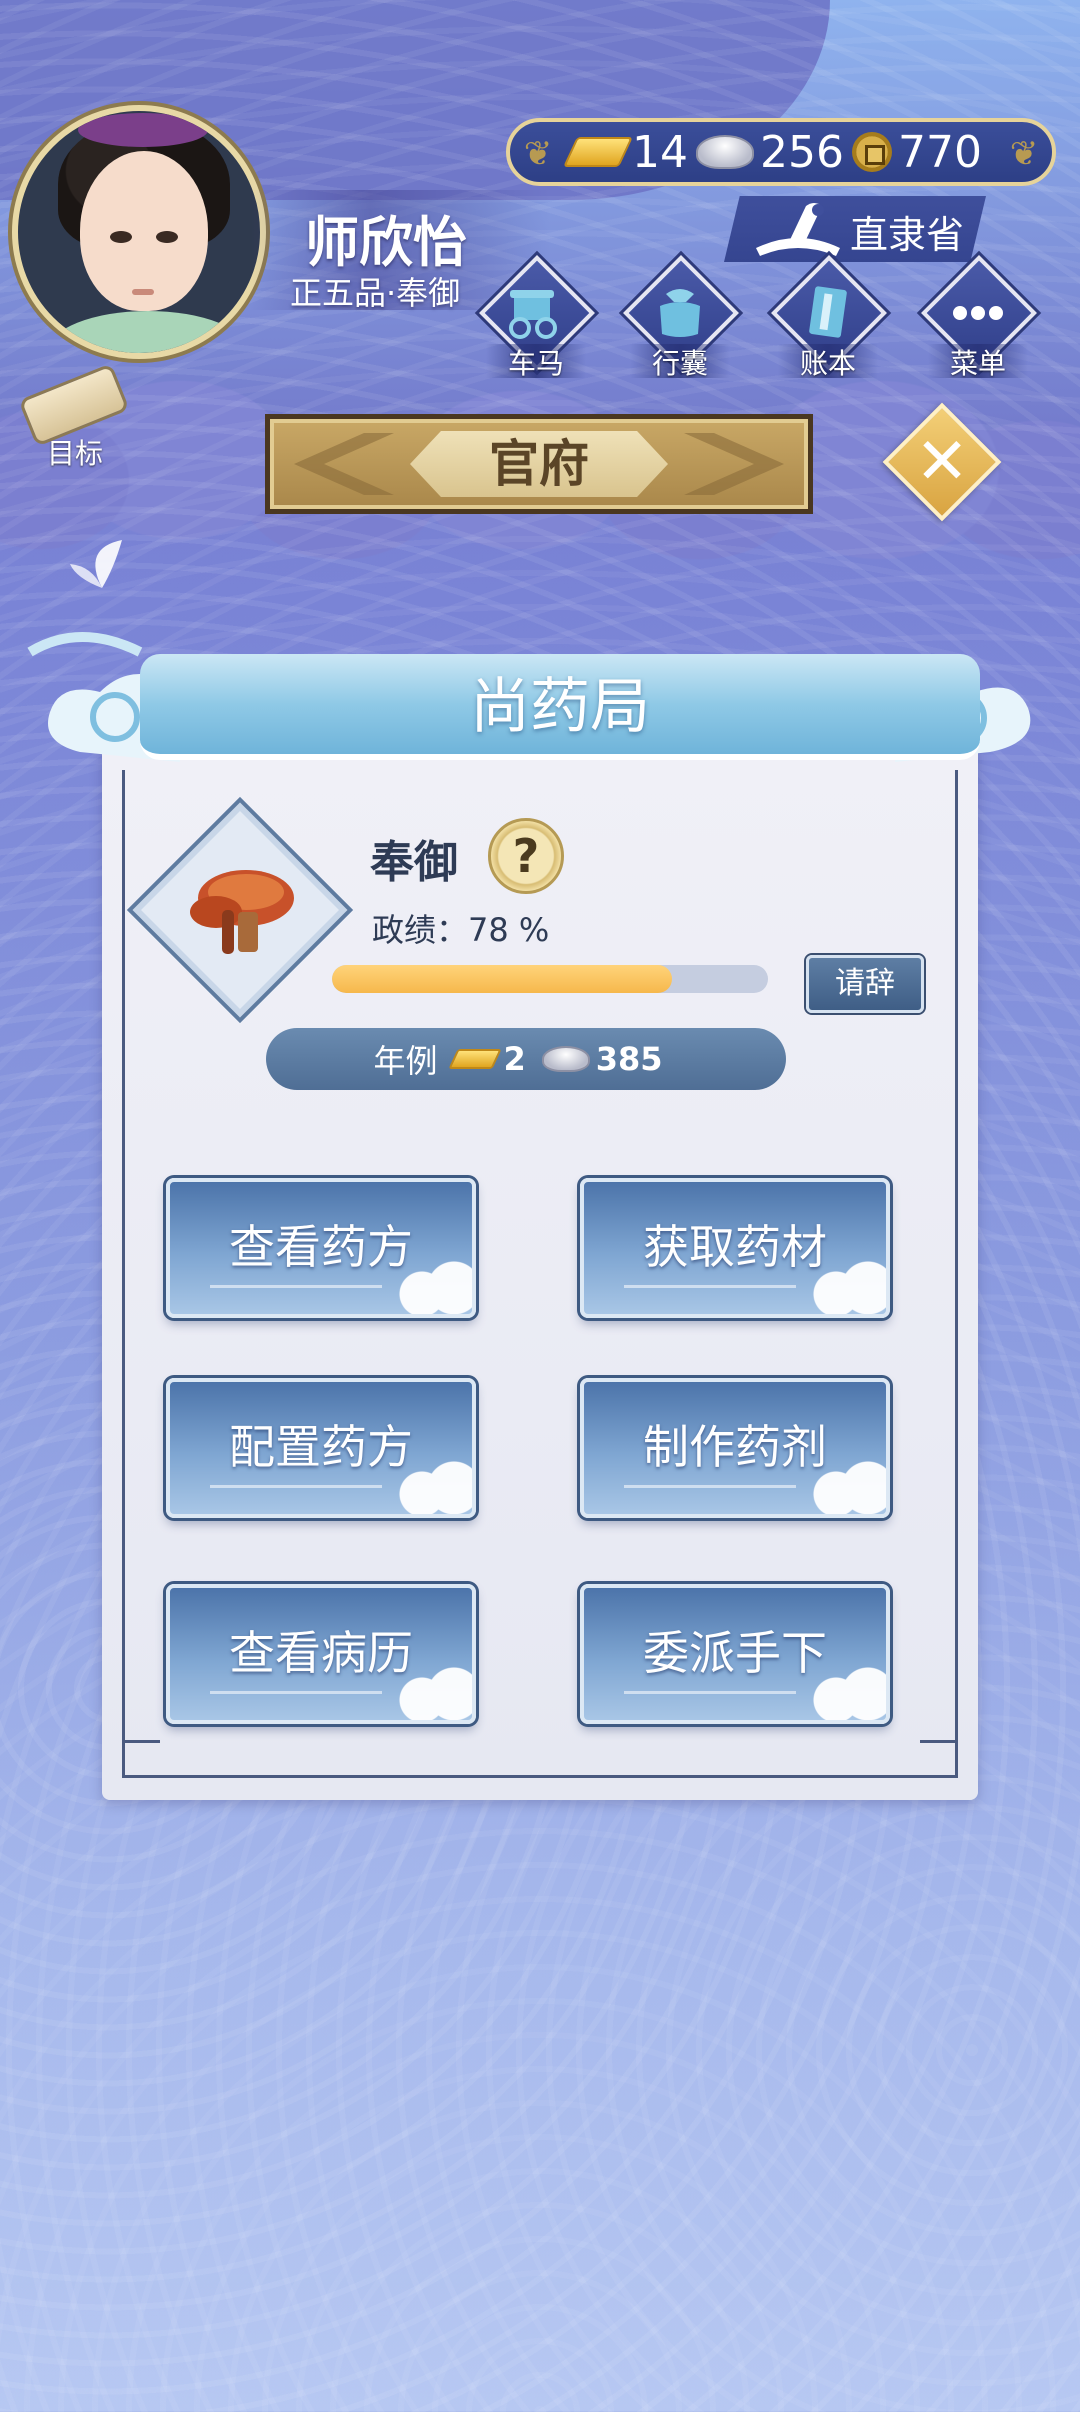 The image size is (1080, 2412). What do you see at coordinates (734, 464) in the screenshot?
I see `chevron-right-ornament` at bounding box center [734, 464].